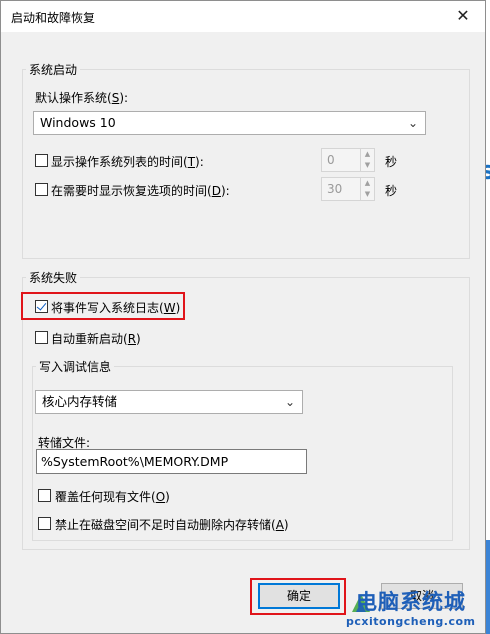  What do you see at coordinates (422, 596) in the screenshot?
I see `cancel-button: 取消` at bounding box center [422, 596].